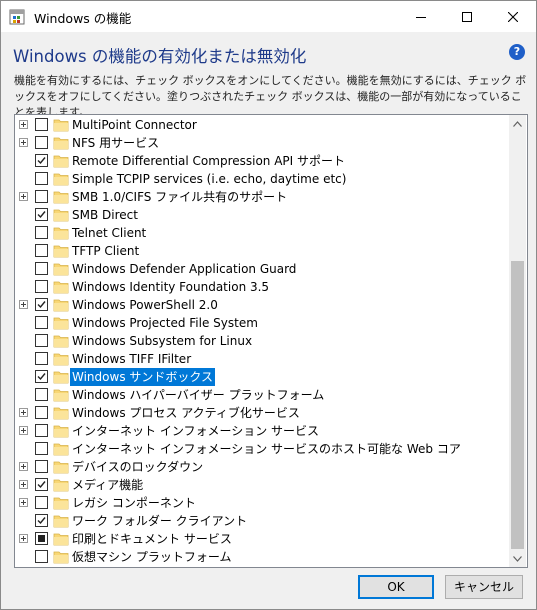 The image size is (537, 610). I want to click on feature-row: Windows Defender Application Guard, so click(262, 269).